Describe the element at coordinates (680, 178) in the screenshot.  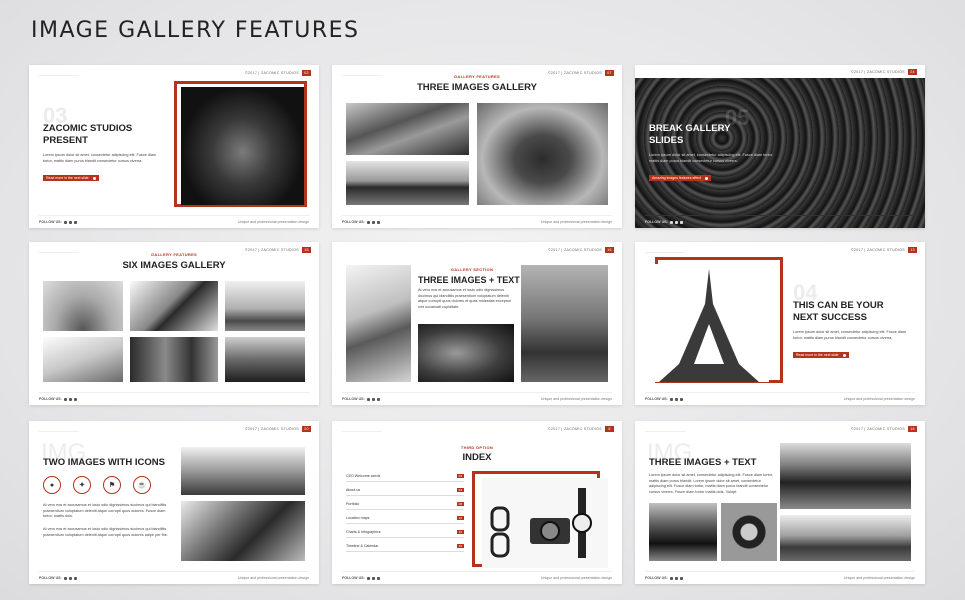
I see `amazing-images-button: Amazing images features effect` at that location.